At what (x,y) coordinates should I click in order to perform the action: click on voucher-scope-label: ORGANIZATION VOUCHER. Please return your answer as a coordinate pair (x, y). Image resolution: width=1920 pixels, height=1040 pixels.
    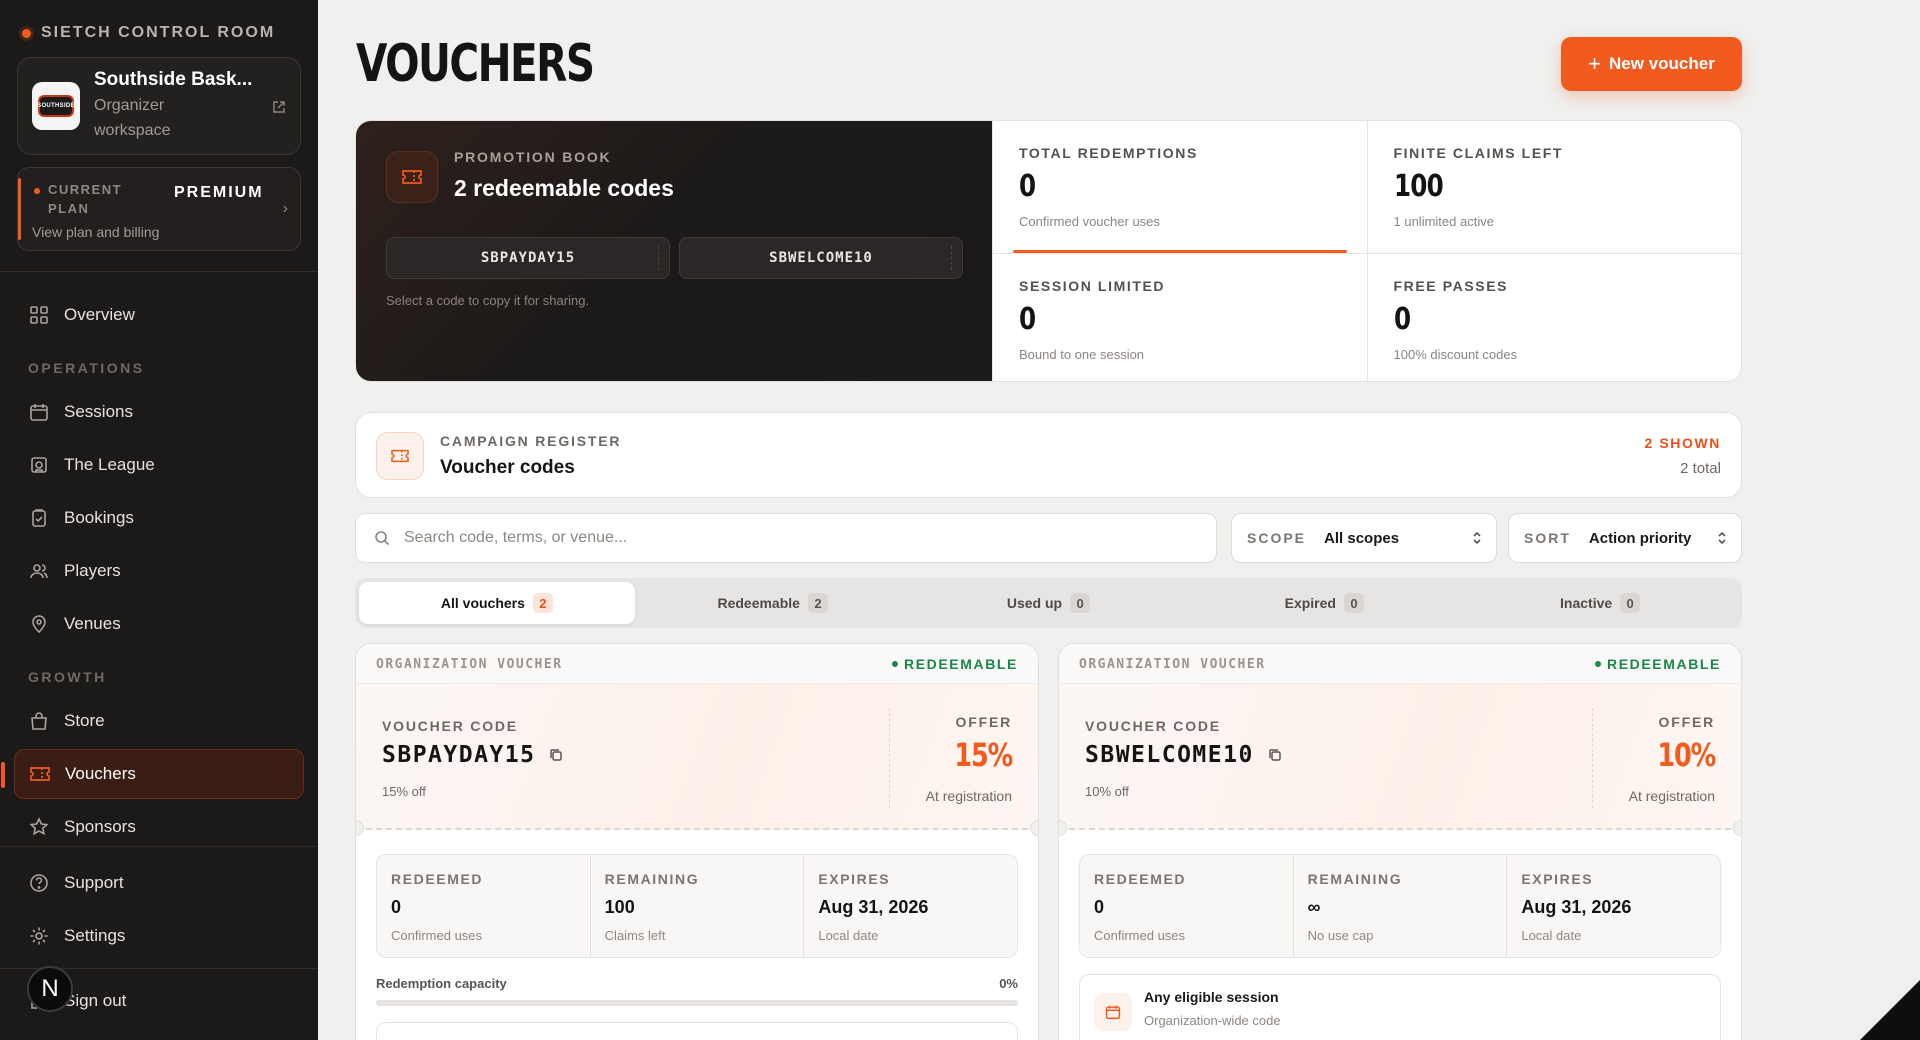
    Looking at the image, I should click on (469, 664).